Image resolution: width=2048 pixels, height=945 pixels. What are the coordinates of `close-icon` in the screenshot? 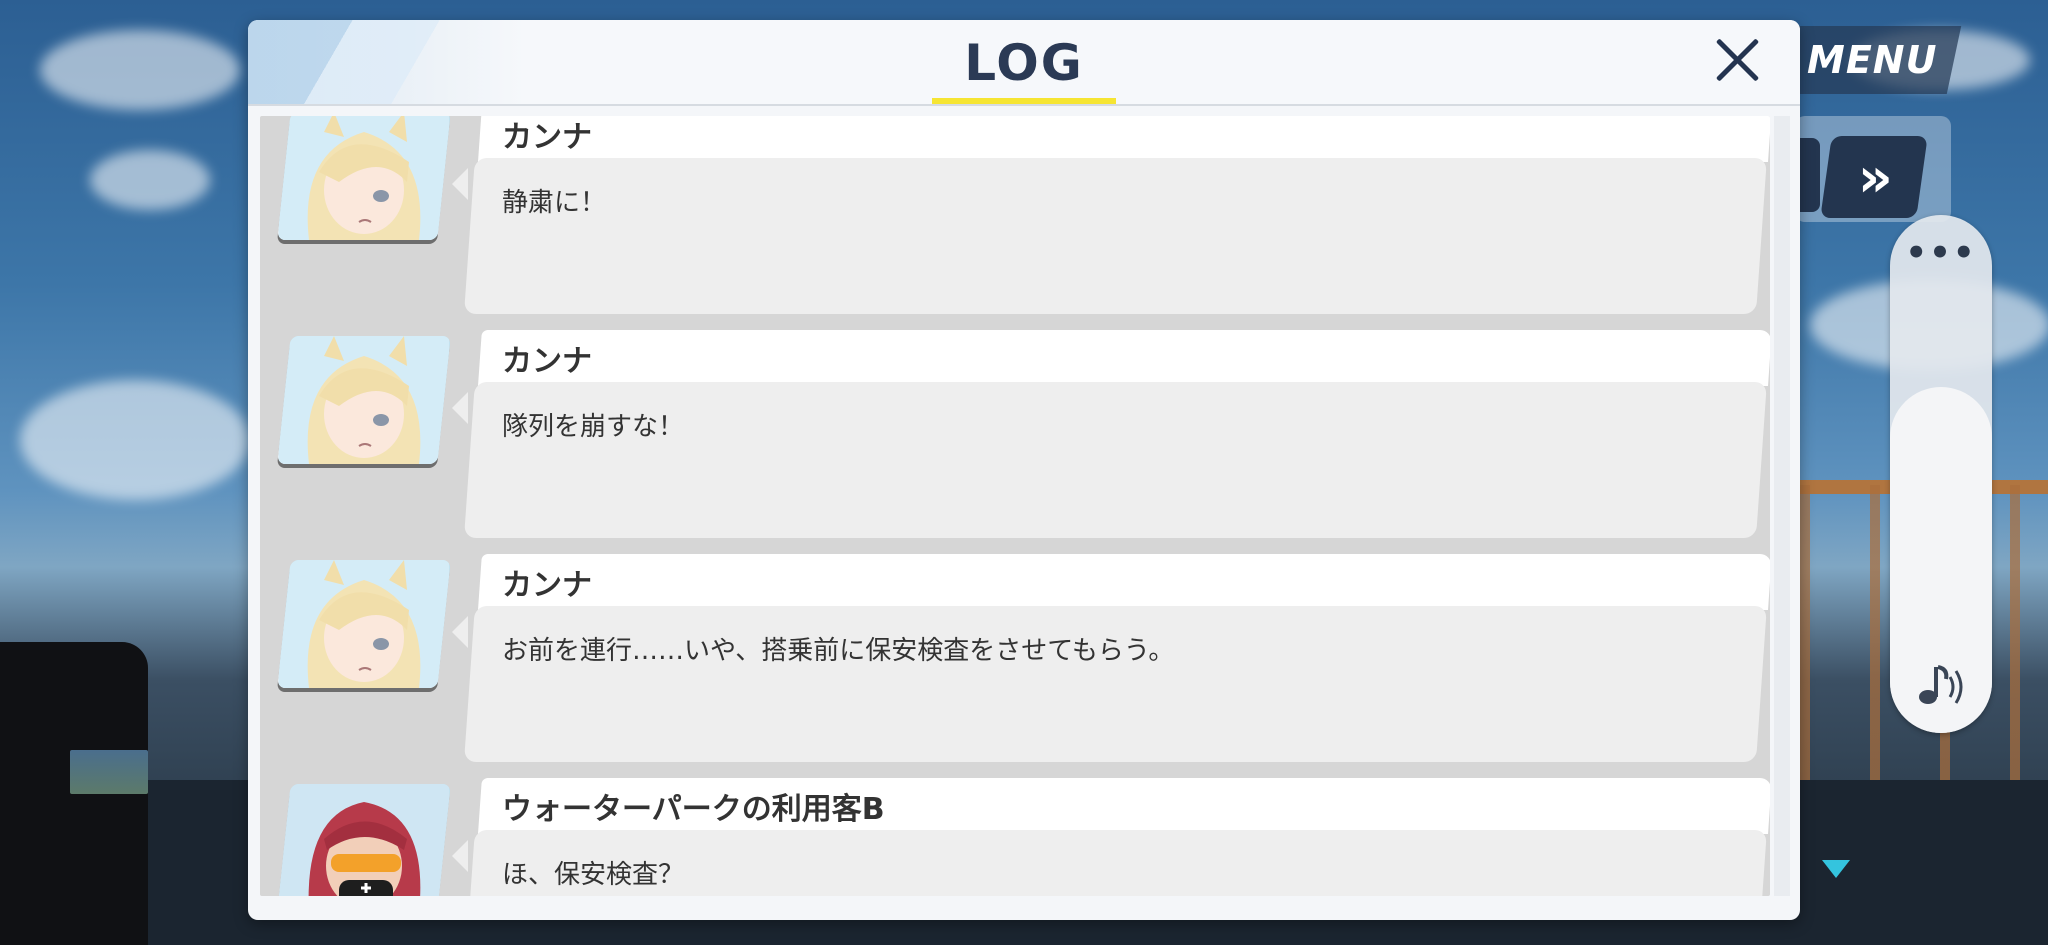 It's located at (1738, 60).